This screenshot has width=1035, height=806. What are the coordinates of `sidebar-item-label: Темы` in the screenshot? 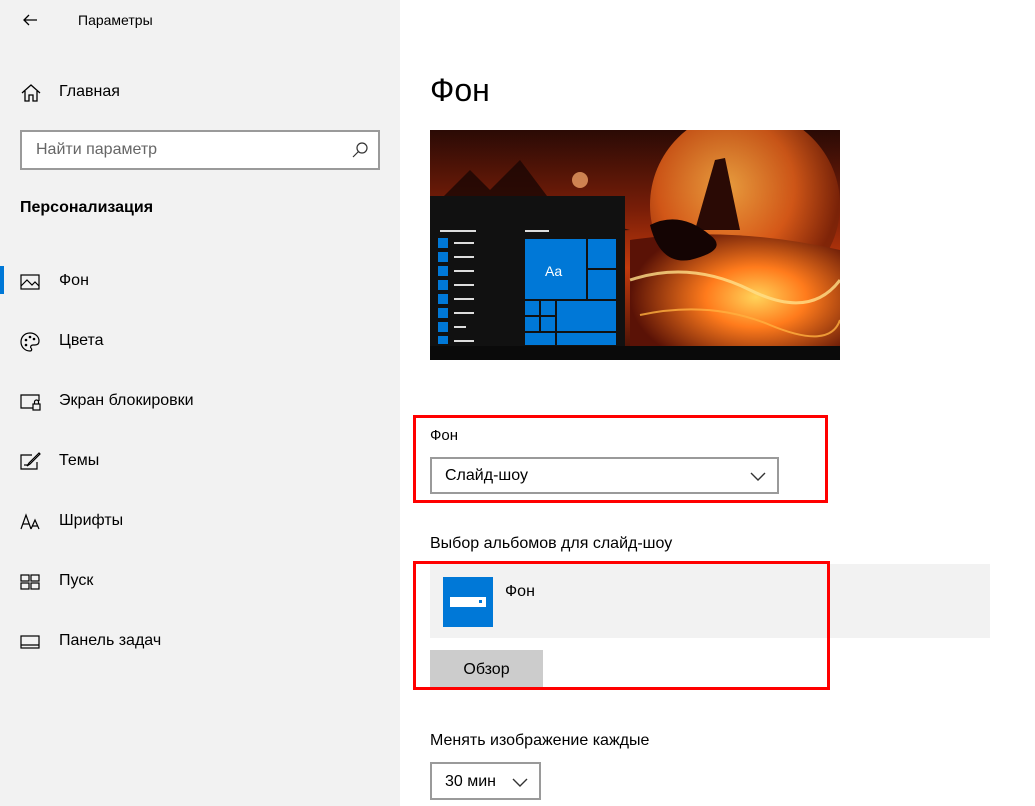 It's located at (79, 460).